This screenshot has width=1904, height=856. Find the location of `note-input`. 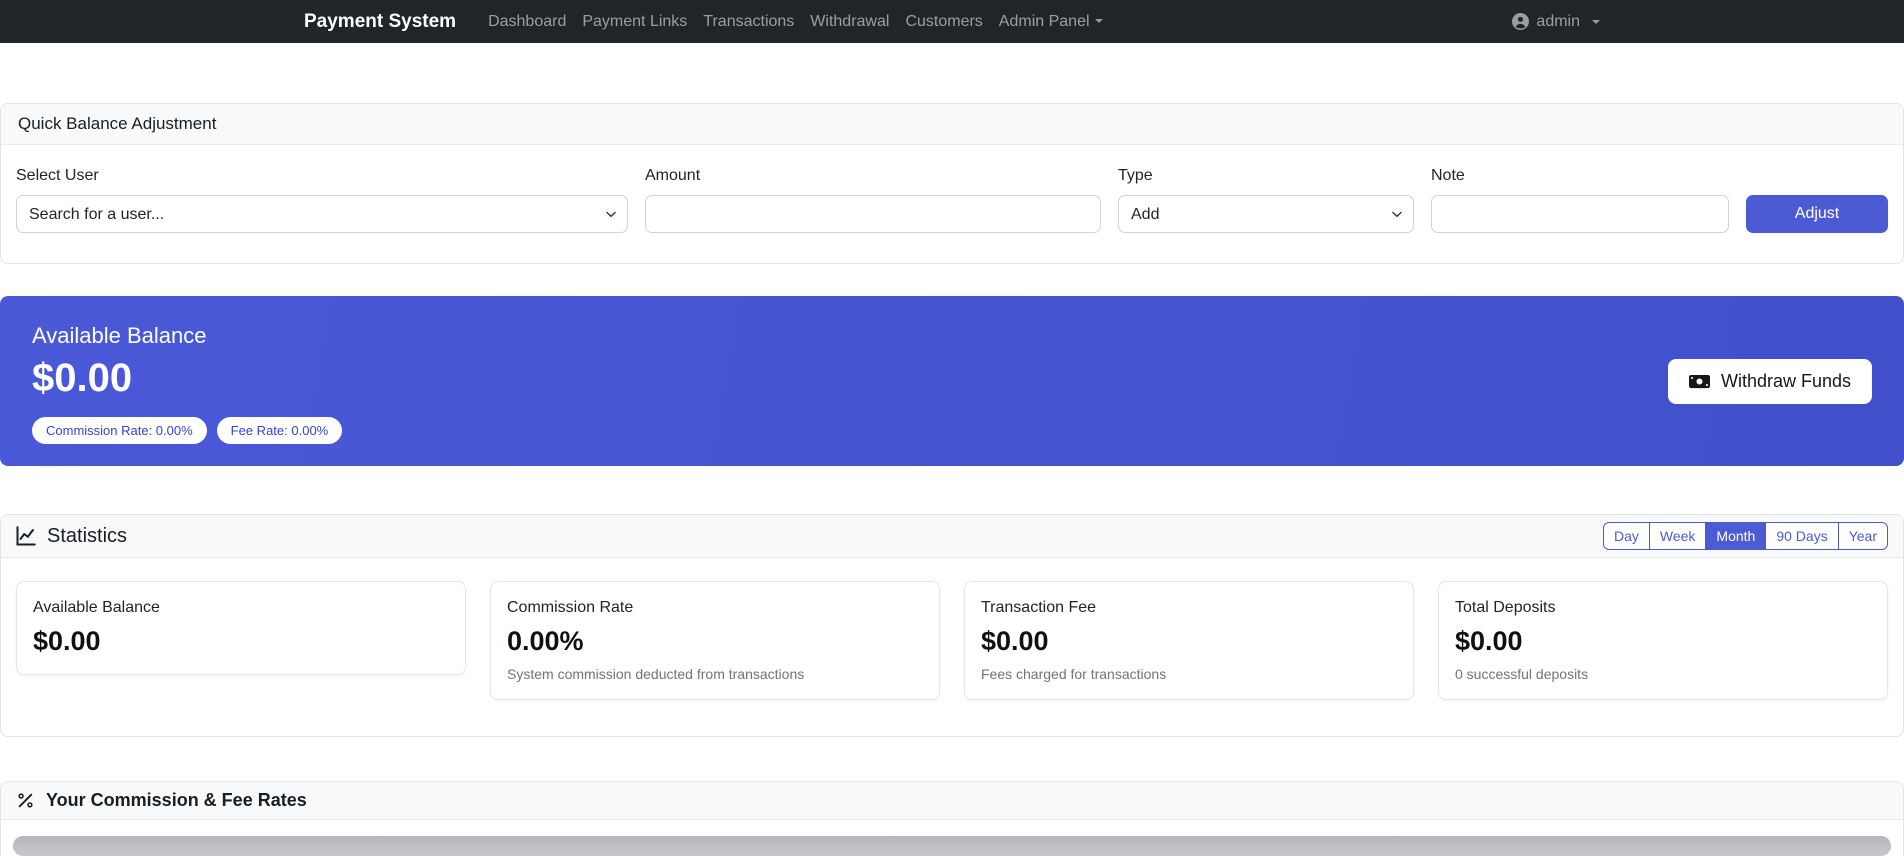

note-input is located at coordinates (1580, 214).